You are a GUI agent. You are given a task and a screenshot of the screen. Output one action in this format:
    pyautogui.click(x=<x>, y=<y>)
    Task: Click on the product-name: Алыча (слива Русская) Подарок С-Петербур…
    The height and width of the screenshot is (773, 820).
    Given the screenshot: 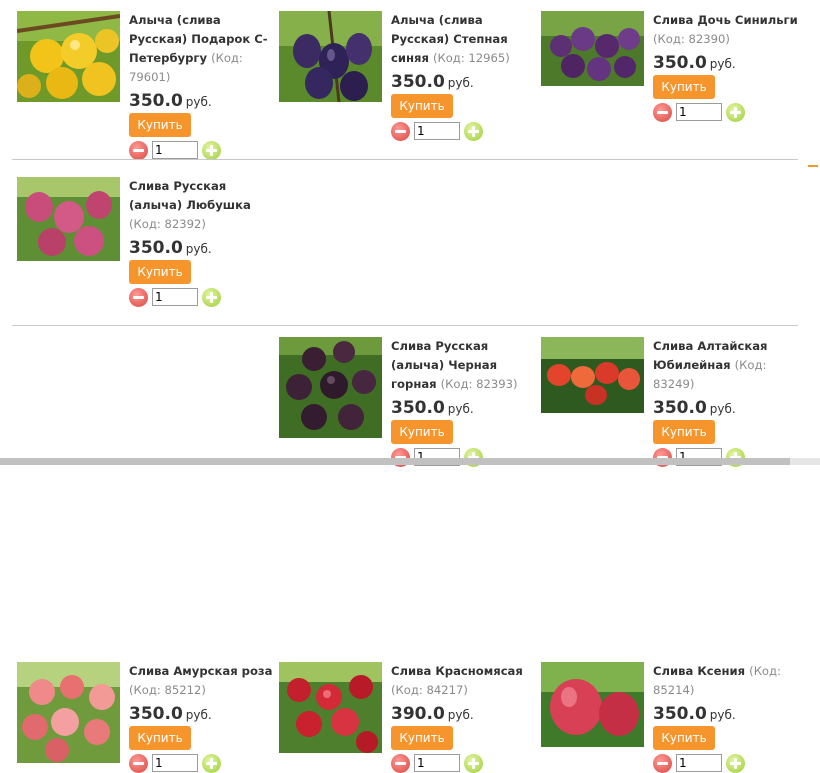 What is the action you would take?
    pyautogui.click(x=198, y=39)
    